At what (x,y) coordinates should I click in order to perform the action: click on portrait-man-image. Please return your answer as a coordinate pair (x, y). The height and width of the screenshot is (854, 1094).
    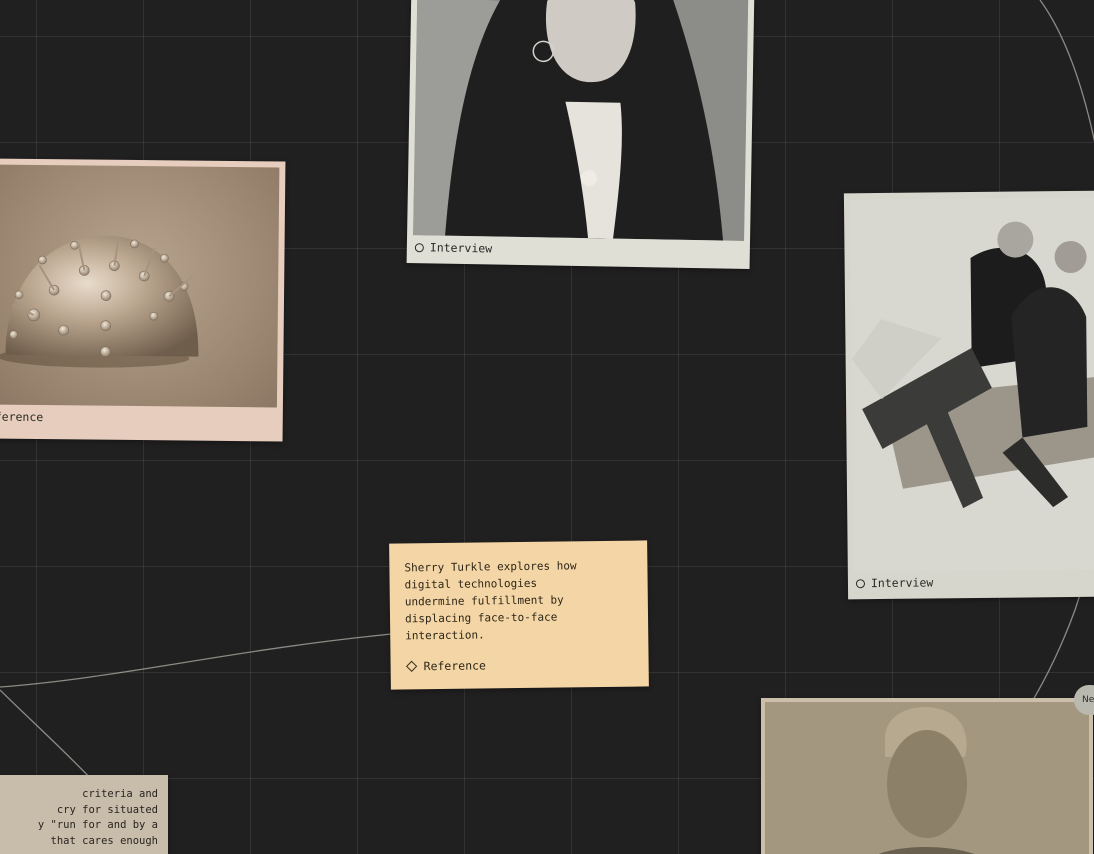
    Looking at the image, I should click on (927, 778).